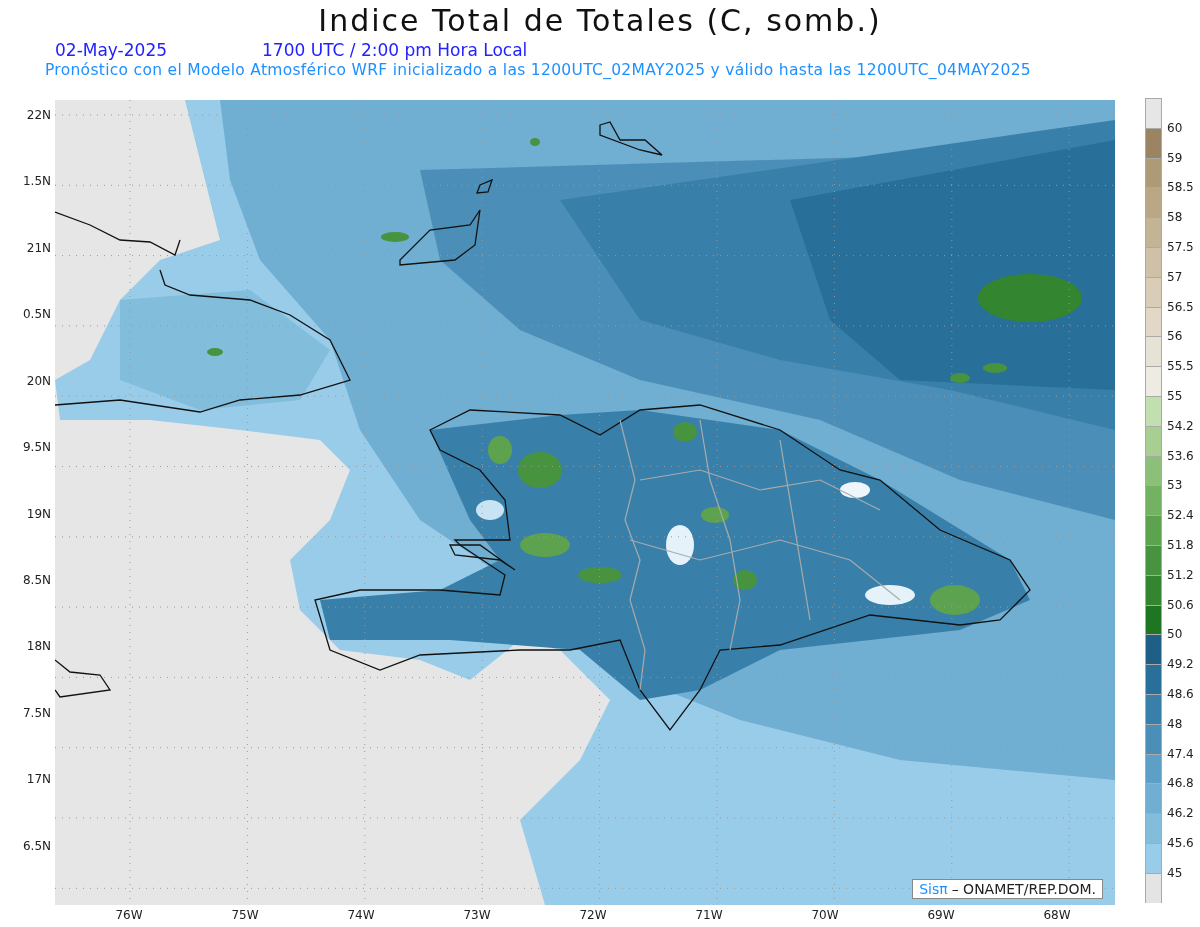  I want to click on chart-title: Indice Total de Totales (C, somb.), so click(600, 21).